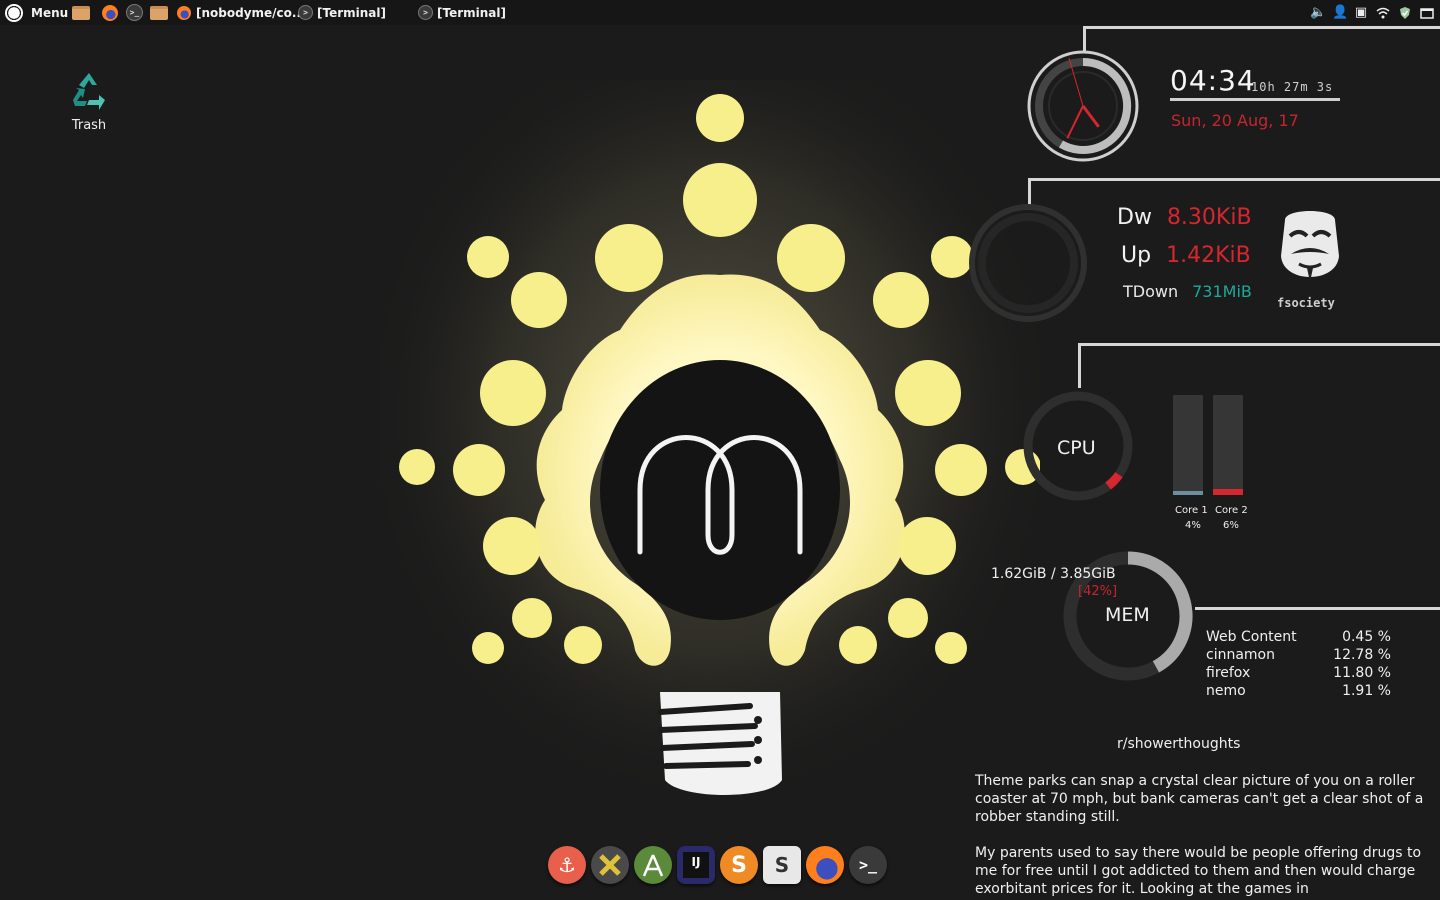 The width and height of the screenshot is (1440, 900). I want to click on wifi-icon, so click(1383, 13).